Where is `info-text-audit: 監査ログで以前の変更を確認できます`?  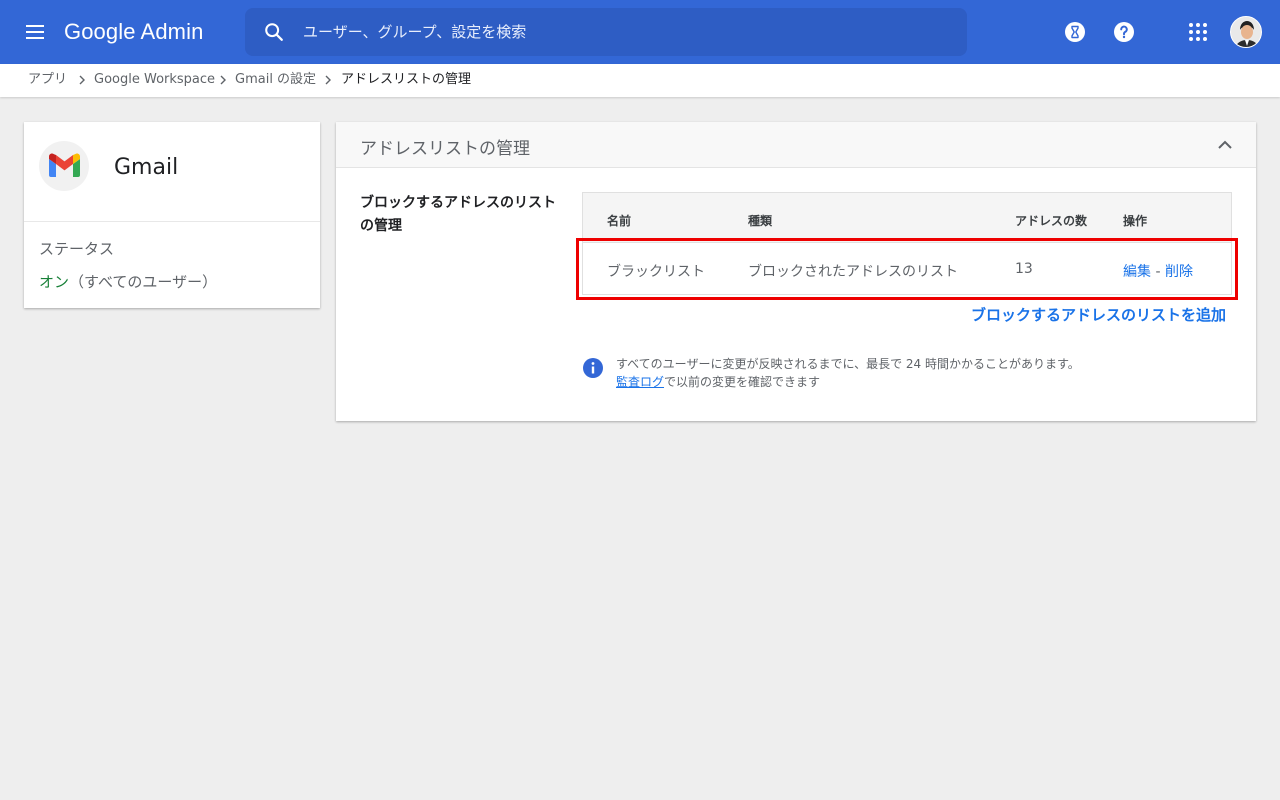 info-text-audit: 監査ログで以前の変更を確認できます is located at coordinates (718, 381).